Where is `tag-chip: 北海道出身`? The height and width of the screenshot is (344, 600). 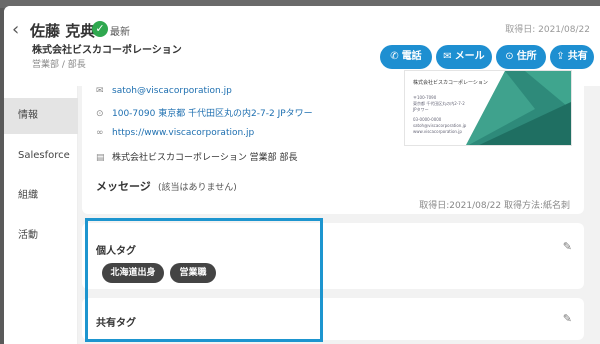
tag-chip: 北海道出身 is located at coordinates (133, 273).